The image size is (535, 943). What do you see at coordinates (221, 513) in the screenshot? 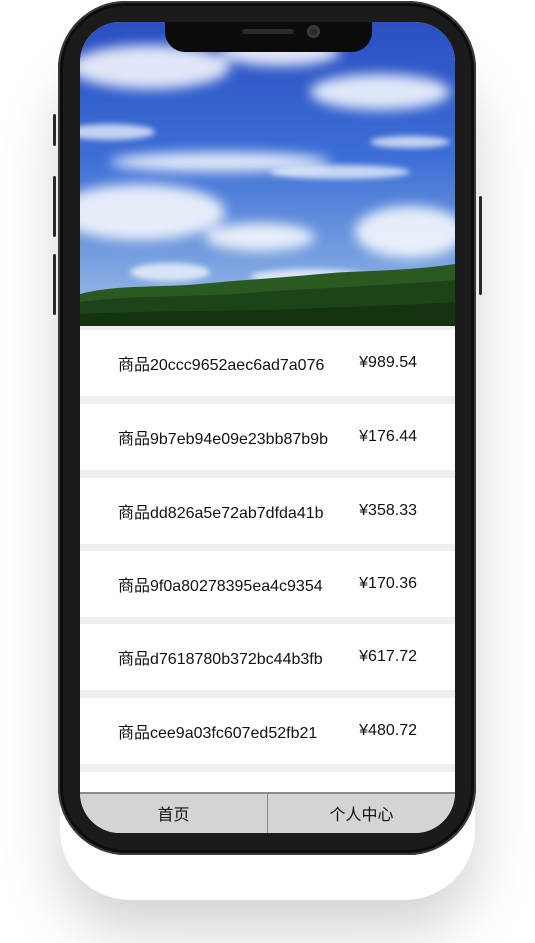
I see `product-name: 商品dd826a5e72ab7dfda41b` at bounding box center [221, 513].